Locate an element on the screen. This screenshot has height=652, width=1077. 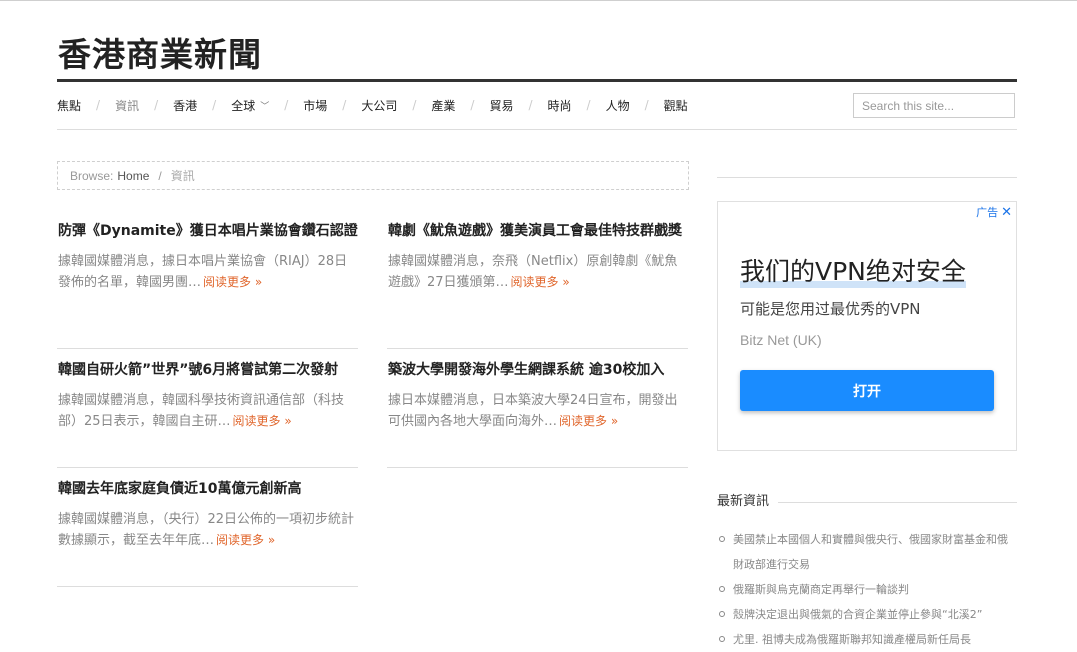
post-title: 韓劇《魷魚遊戲》獲美演員工會最佳特技群戲獎 is located at coordinates (538, 231).